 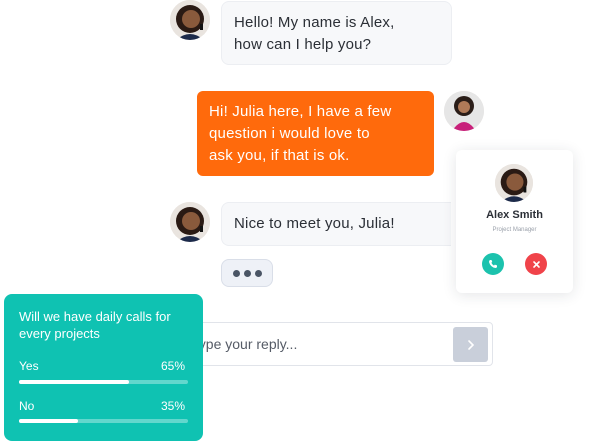 I want to click on send-button, so click(x=470, y=344).